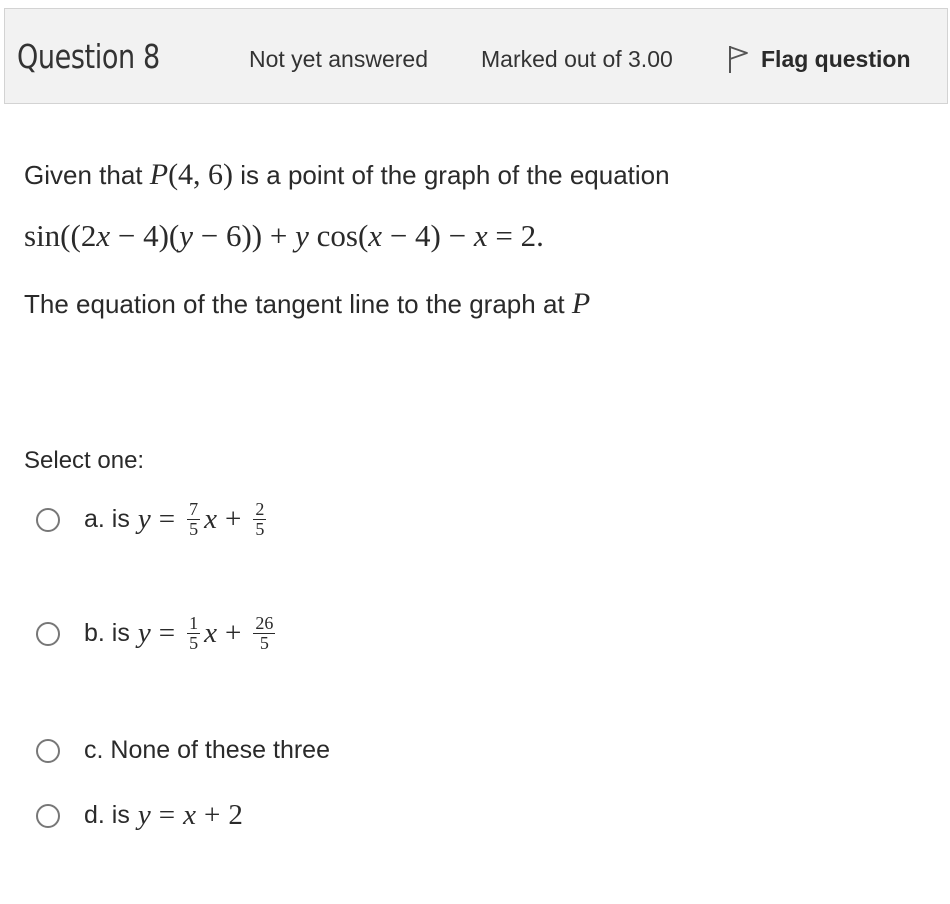  I want to click on option-c-label: c. None of these three, so click(207, 750).